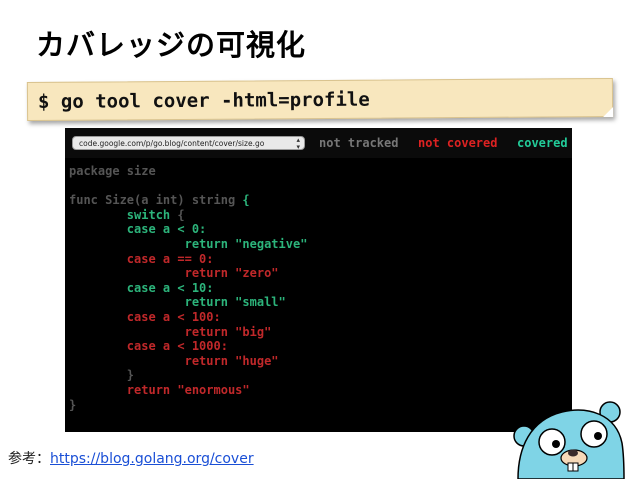 This screenshot has width=638, height=479. Describe the element at coordinates (231, 273) in the screenshot. I see `code-segment-not-covered: return "zero"` at that location.